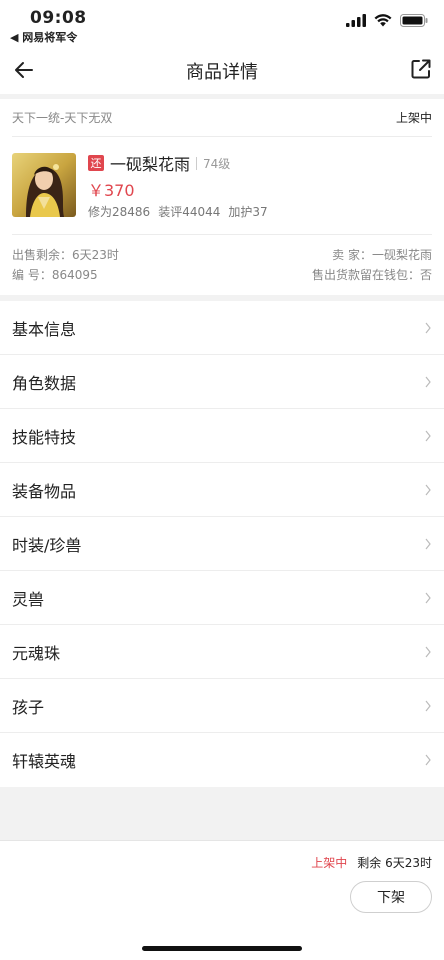 This screenshot has width=444, height=960. I want to click on status-time: 09:08, so click(58, 18).